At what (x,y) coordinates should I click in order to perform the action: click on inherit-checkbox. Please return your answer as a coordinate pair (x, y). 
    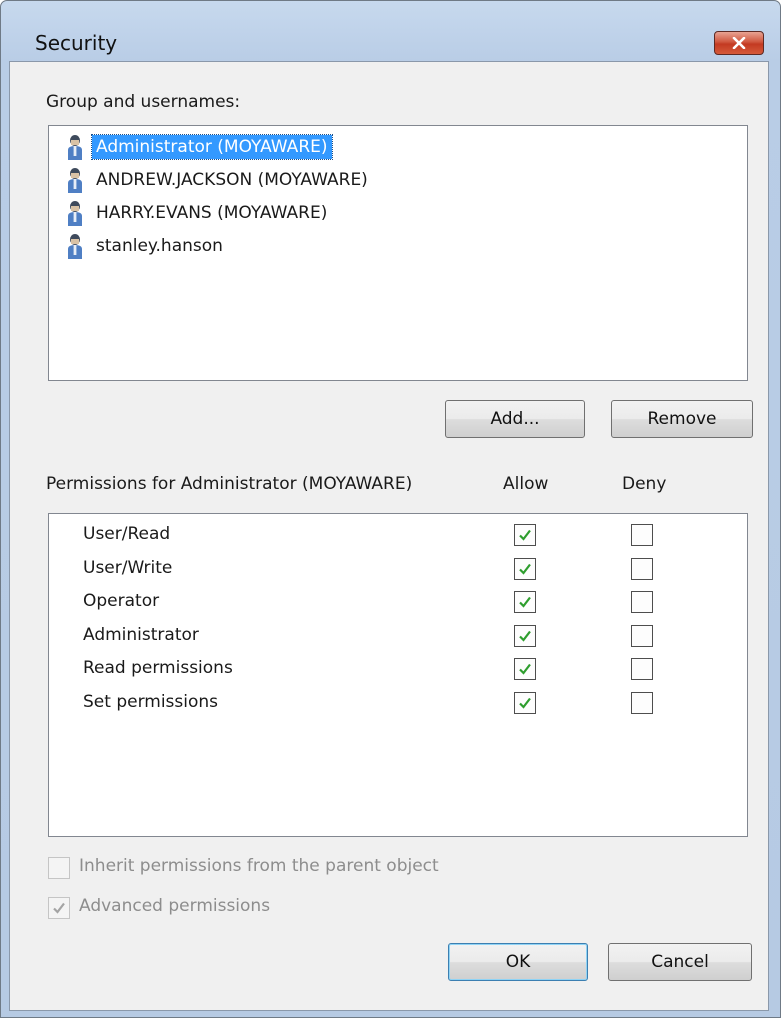
    Looking at the image, I should click on (59, 868).